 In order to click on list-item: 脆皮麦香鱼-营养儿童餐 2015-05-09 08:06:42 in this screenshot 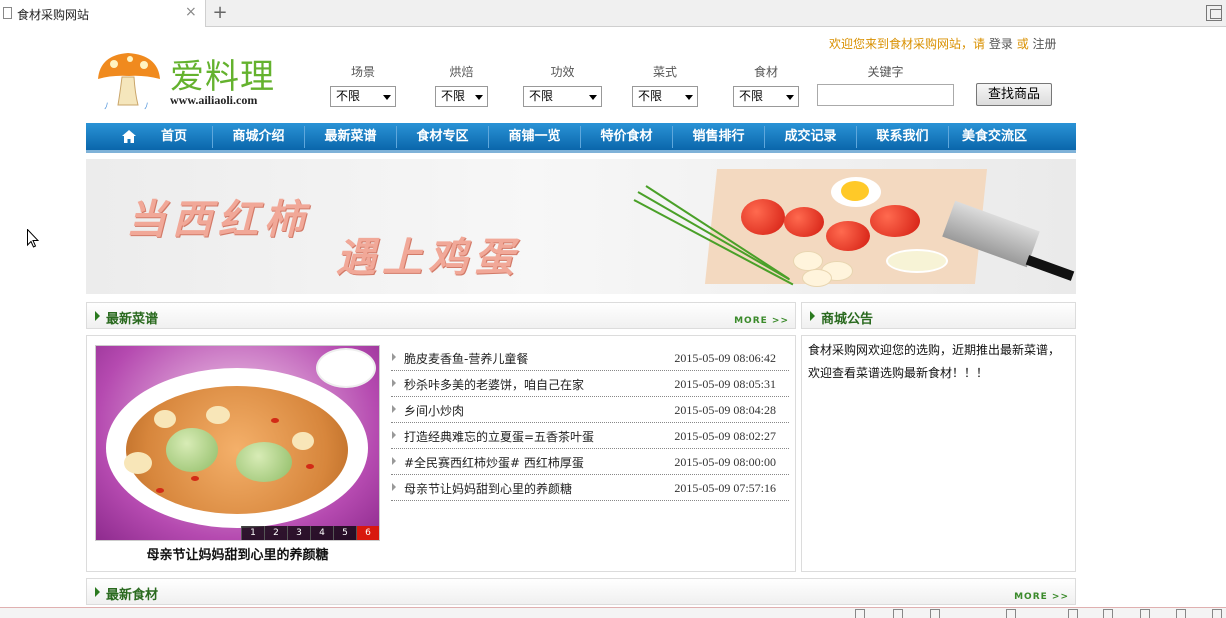, I will do `click(590, 358)`.